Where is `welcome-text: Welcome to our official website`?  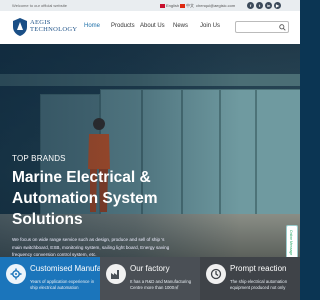 welcome-text: Welcome to our official website is located at coordinates (39, 5).